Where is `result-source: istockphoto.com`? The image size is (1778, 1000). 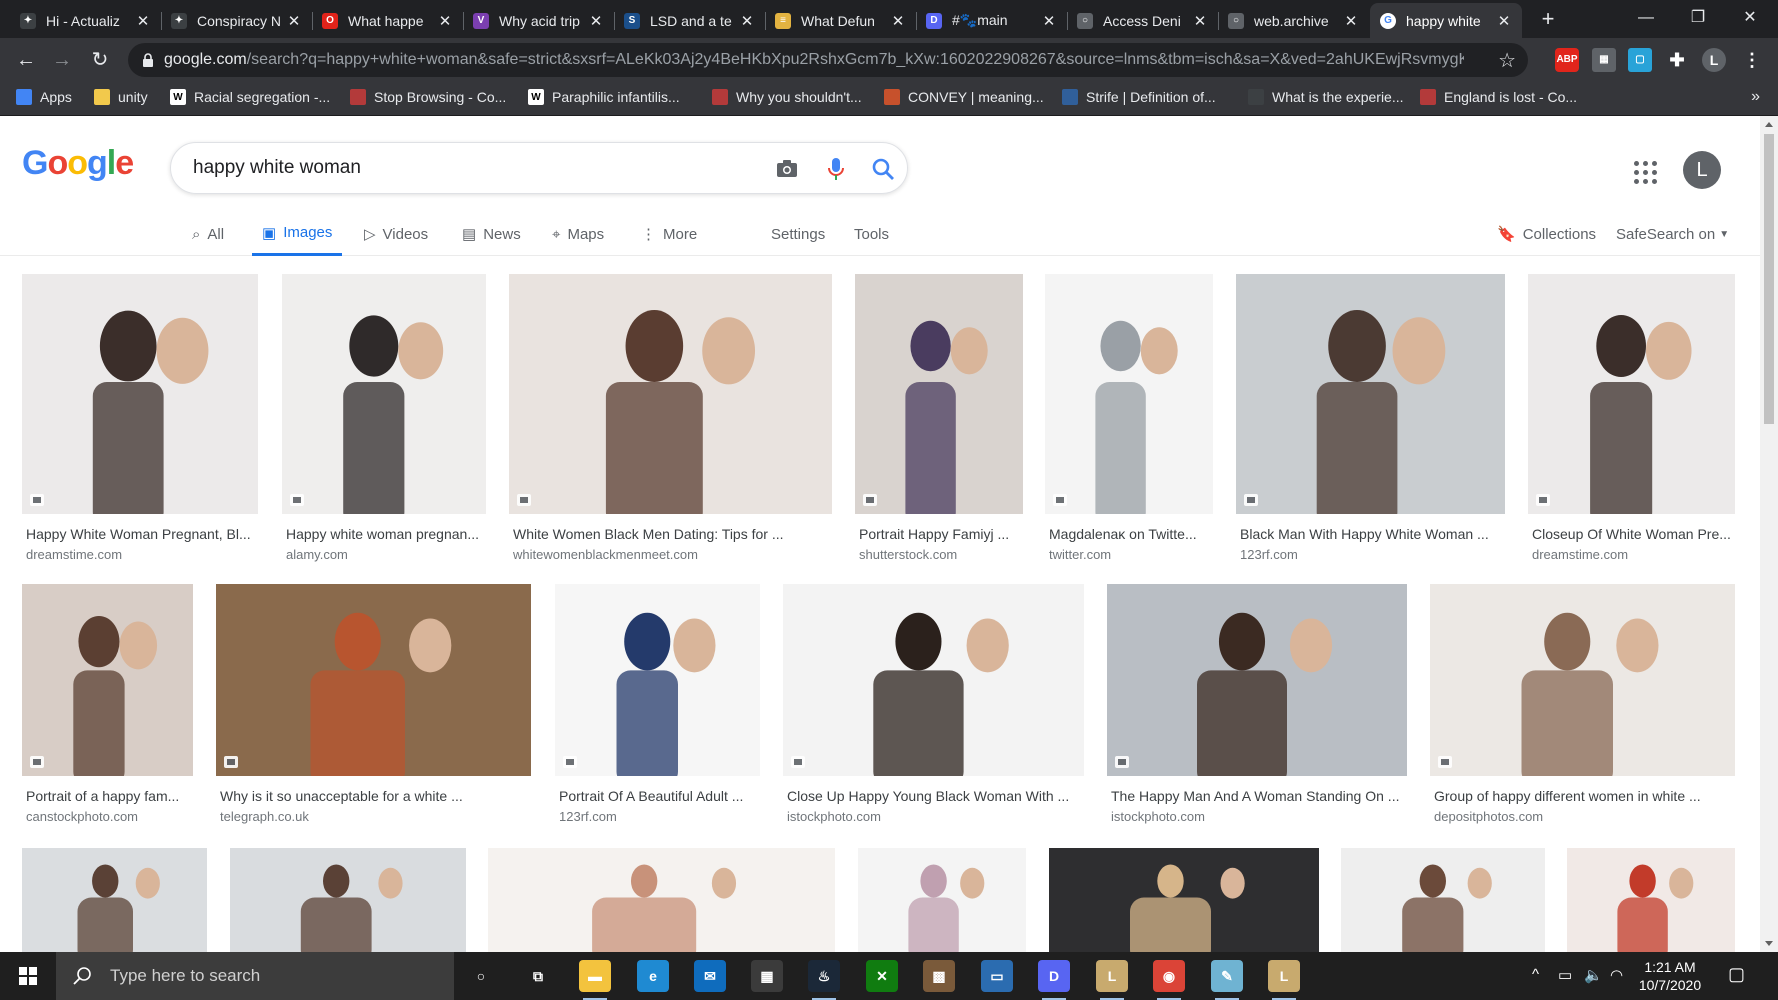 result-source: istockphoto.com is located at coordinates (1158, 816).